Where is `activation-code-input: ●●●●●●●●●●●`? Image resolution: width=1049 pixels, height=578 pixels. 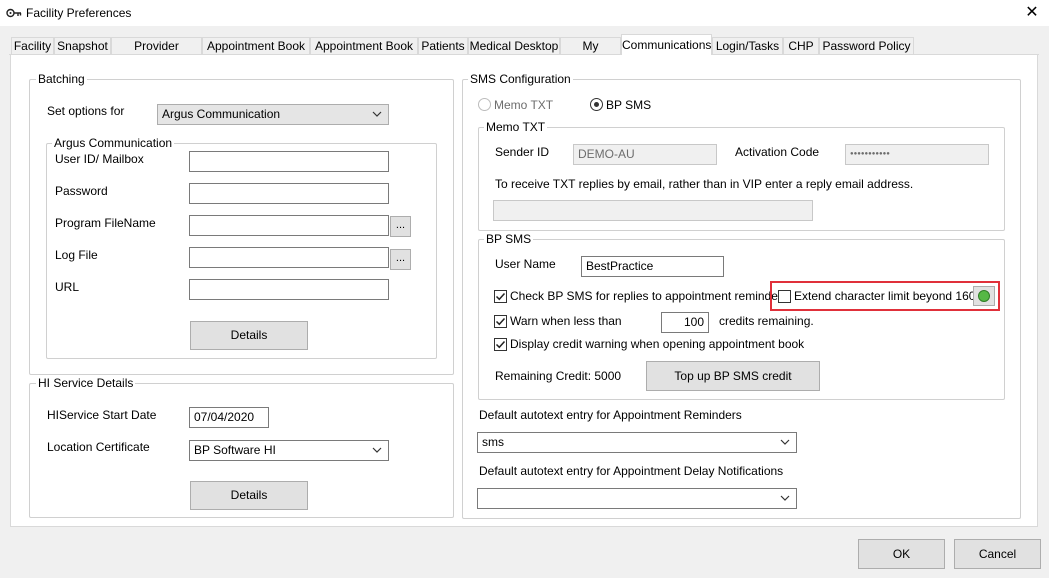
activation-code-input: ●●●●●●●●●●● is located at coordinates (917, 154).